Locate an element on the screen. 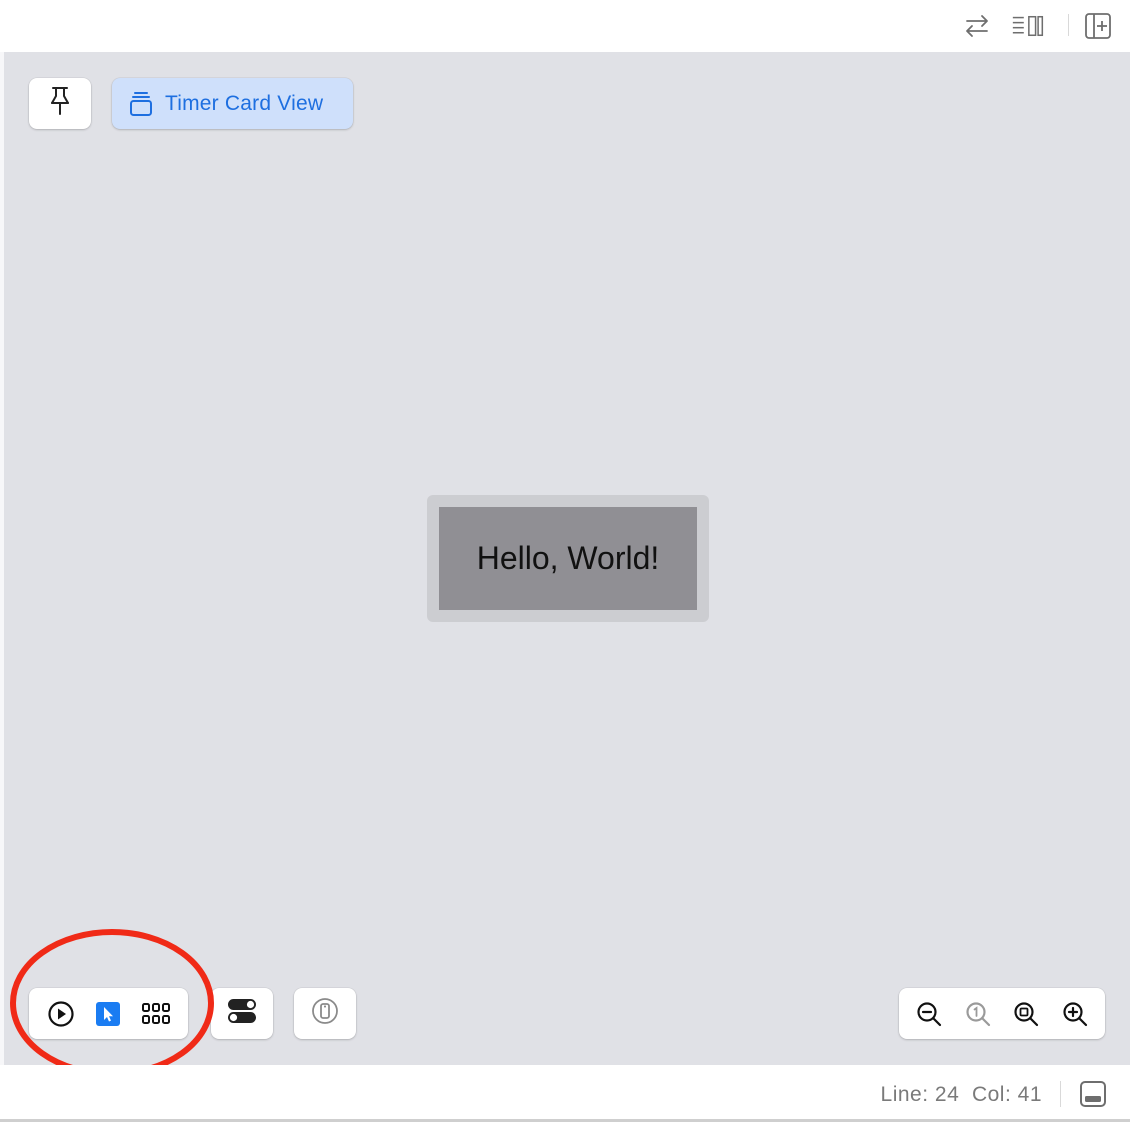  variants-button is located at coordinates (242, 1013).